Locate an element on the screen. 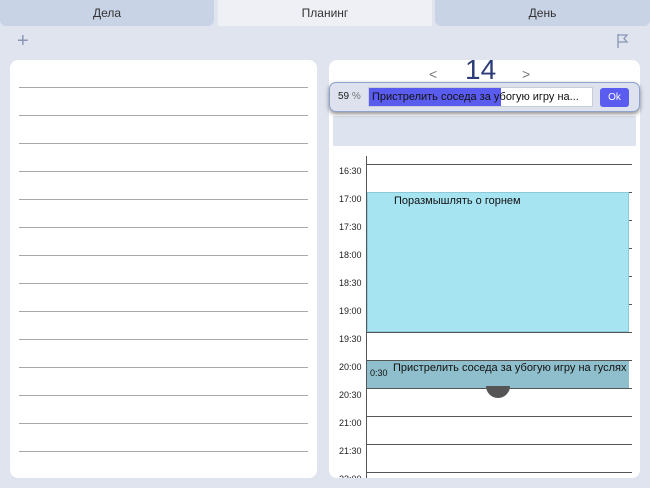  tab-label: Дела is located at coordinates (107, 13).